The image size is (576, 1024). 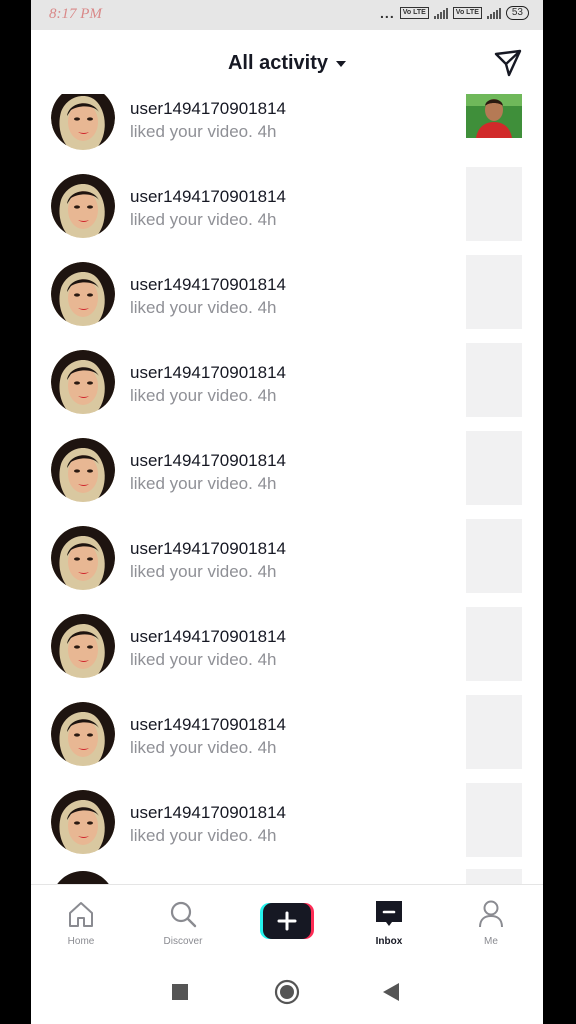 I want to click on plus-icon, so click(x=287, y=921).